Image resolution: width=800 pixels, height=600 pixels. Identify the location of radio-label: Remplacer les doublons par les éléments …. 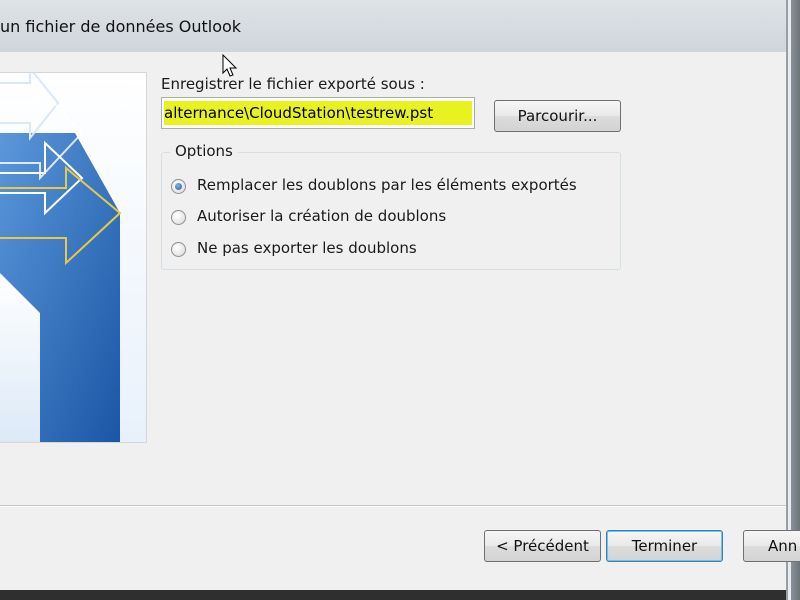
(387, 185).